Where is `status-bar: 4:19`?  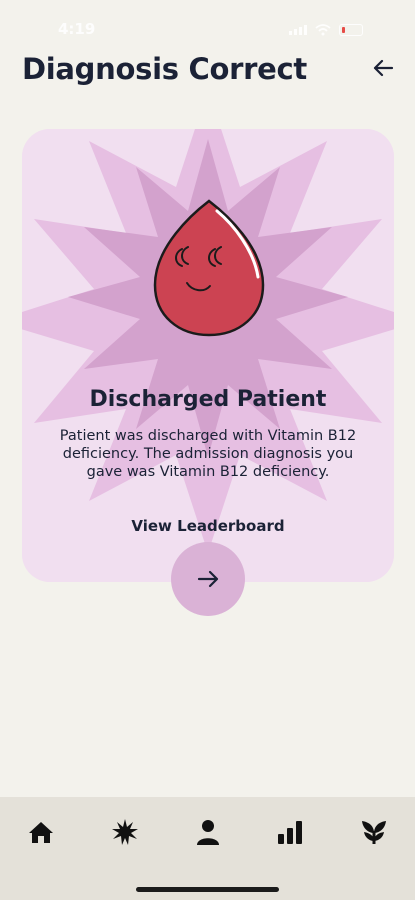
status-bar: 4:19 is located at coordinates (207, 22).